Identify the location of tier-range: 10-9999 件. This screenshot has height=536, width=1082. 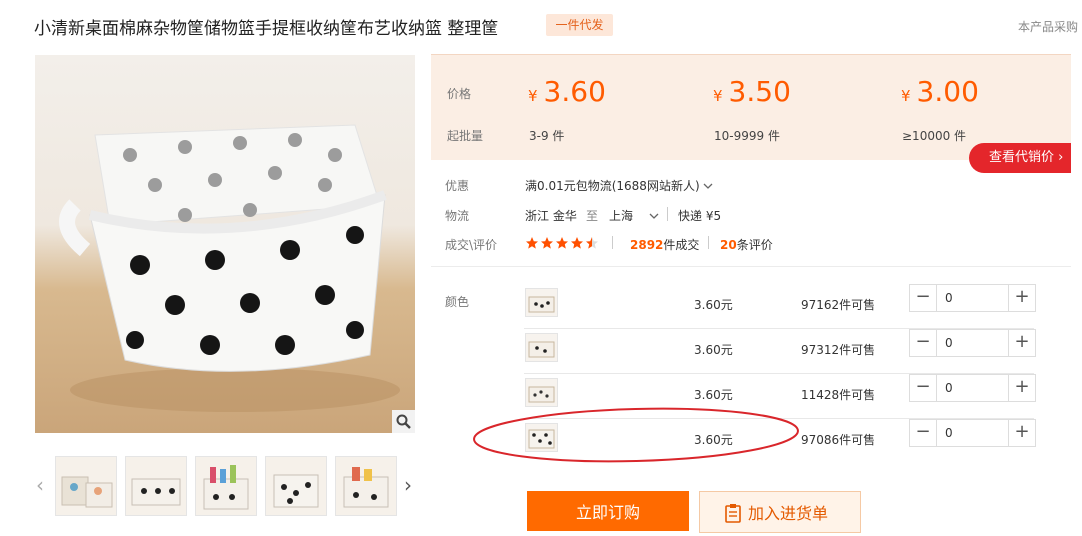
(747, 136).